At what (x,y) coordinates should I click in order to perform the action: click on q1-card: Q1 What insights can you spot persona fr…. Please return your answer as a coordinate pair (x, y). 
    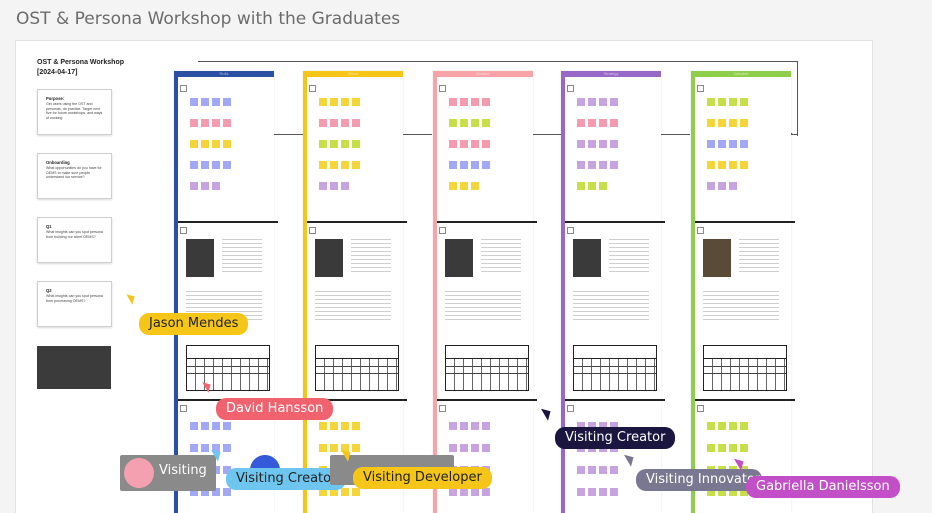
    Looking at the image, I should click on (74, 240).